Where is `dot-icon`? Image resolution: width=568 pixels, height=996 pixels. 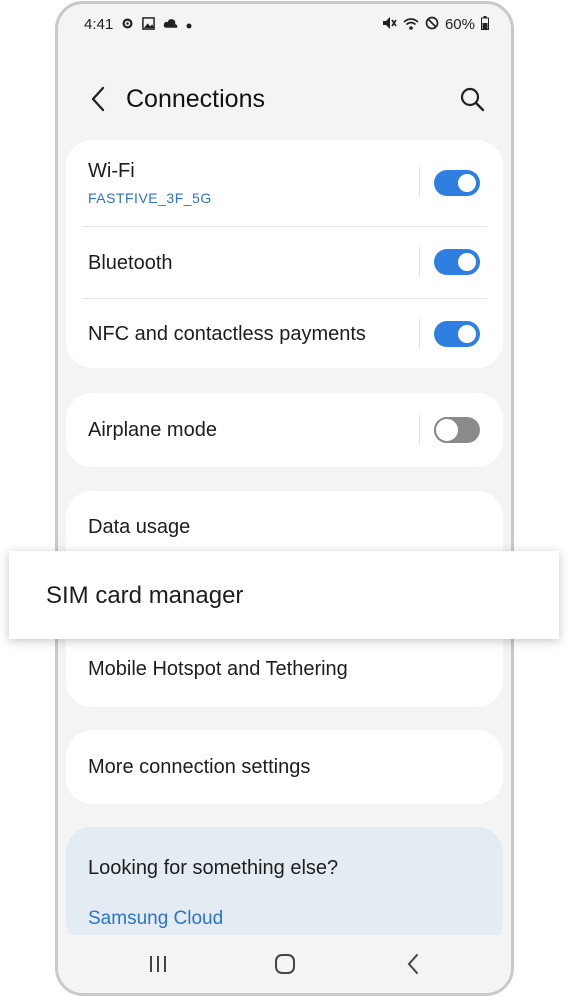
dot-icon is located at coordinates (189, 25).